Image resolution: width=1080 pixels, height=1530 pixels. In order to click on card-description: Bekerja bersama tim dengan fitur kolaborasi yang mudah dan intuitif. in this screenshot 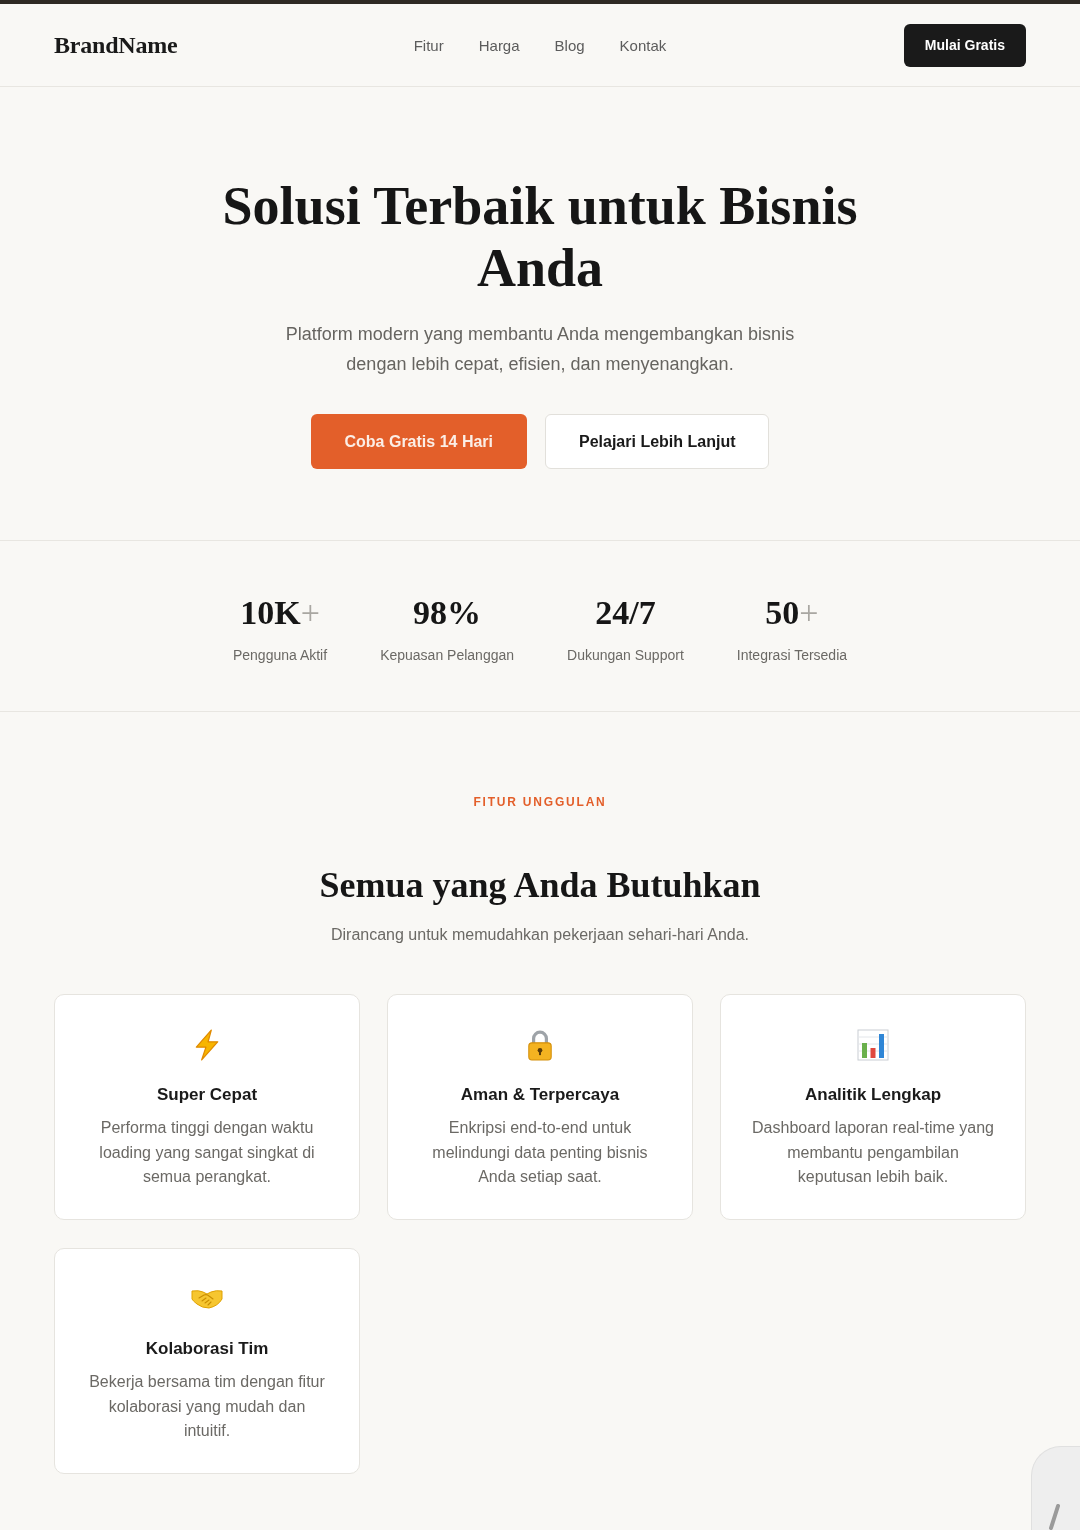, I will do `click(207, 1406)`.